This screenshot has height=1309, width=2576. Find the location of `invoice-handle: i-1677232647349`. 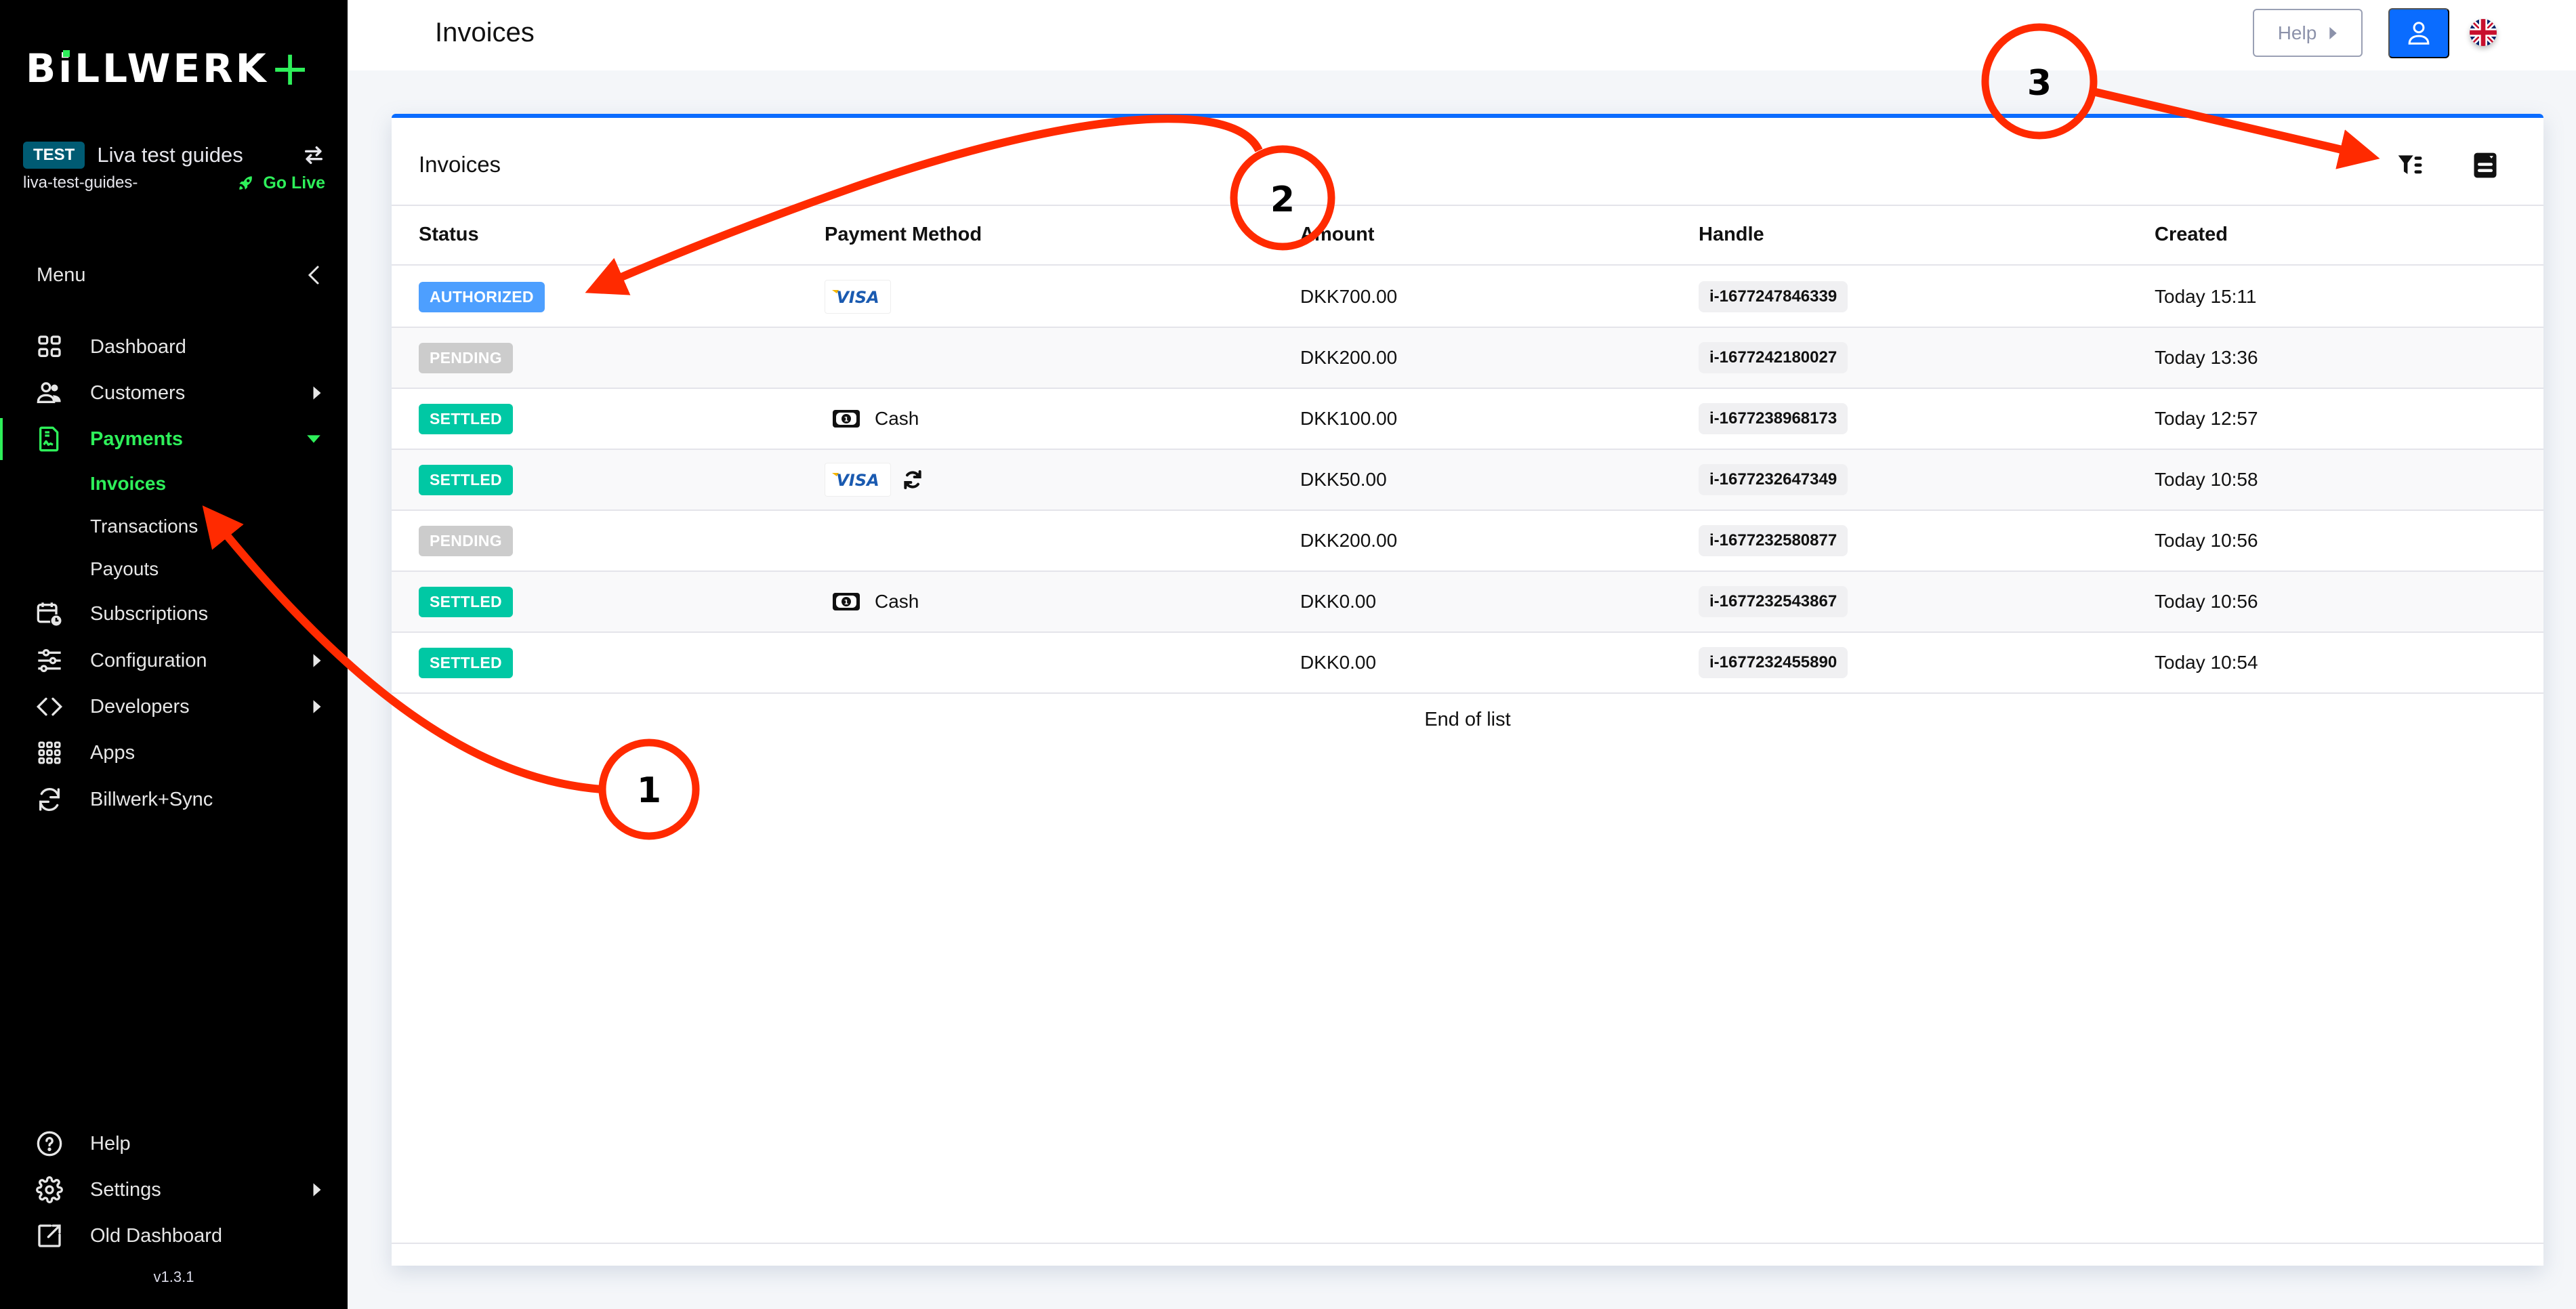

invoice-handle: i-1677232647349 is located at coordinates (1773, 479).